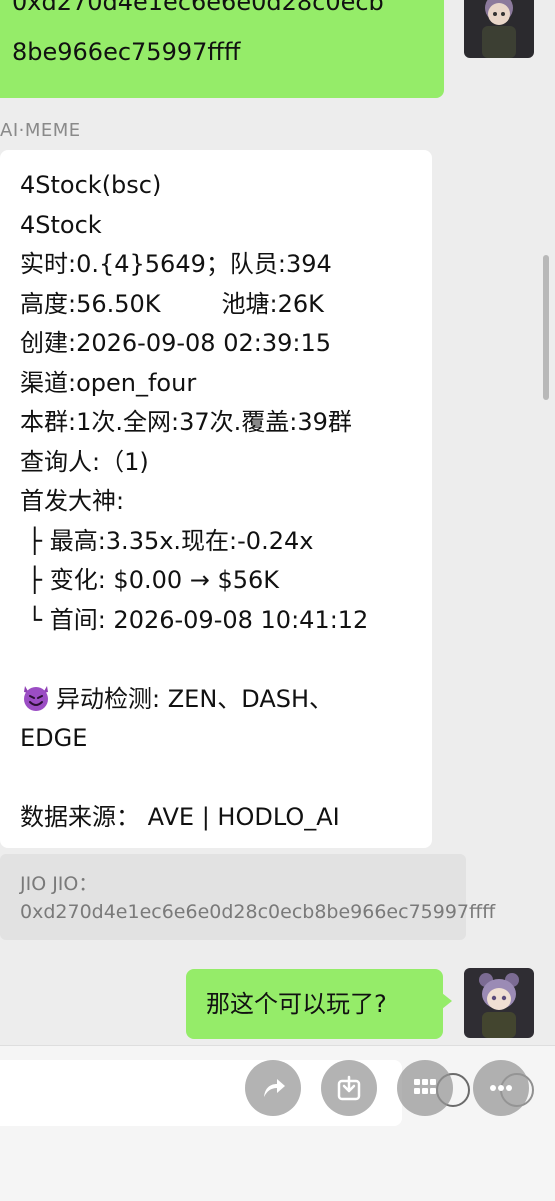 The image size is (555, 1201). What do you see at coordinates (176, 264) in the screenshot?
I see `message-line: 实时:0.{4}5649；队员:394` at bounding box center [176, 264].